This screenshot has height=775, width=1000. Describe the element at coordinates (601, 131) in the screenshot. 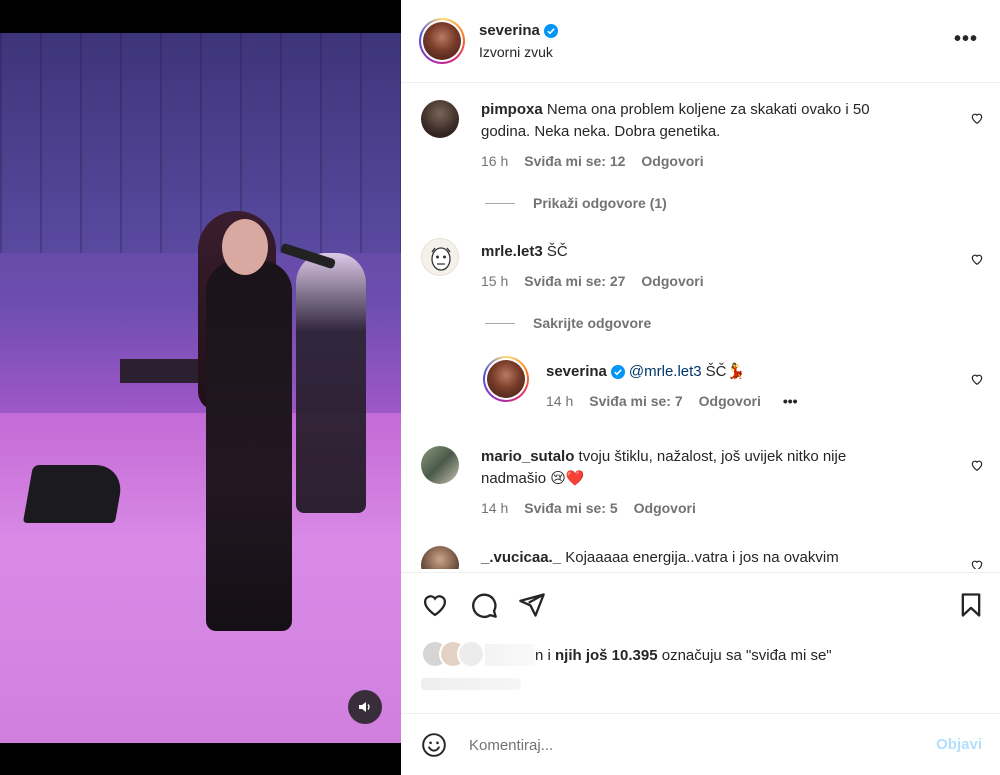

I see `comment-body-continued: godina. Neka neka. Dobra genetika.` at that location.